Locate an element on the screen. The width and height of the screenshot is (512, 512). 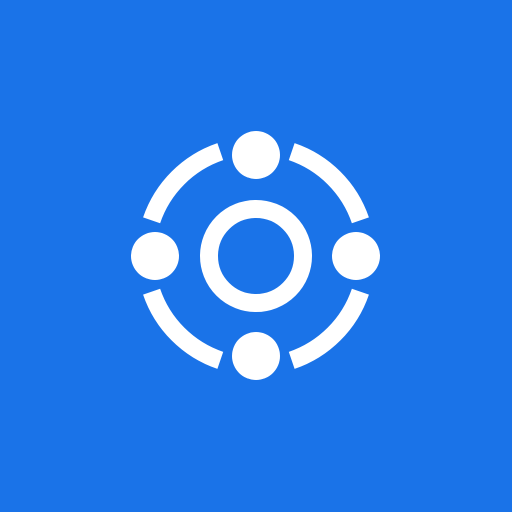
arc-top-left is located at coordinates (183, 183).